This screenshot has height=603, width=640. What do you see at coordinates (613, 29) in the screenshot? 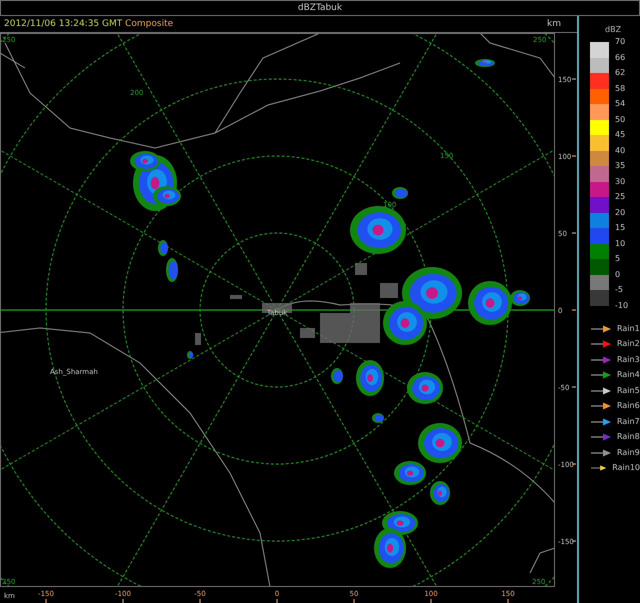
I see `legend-title: dBZ` at bounding box center [613, 29].